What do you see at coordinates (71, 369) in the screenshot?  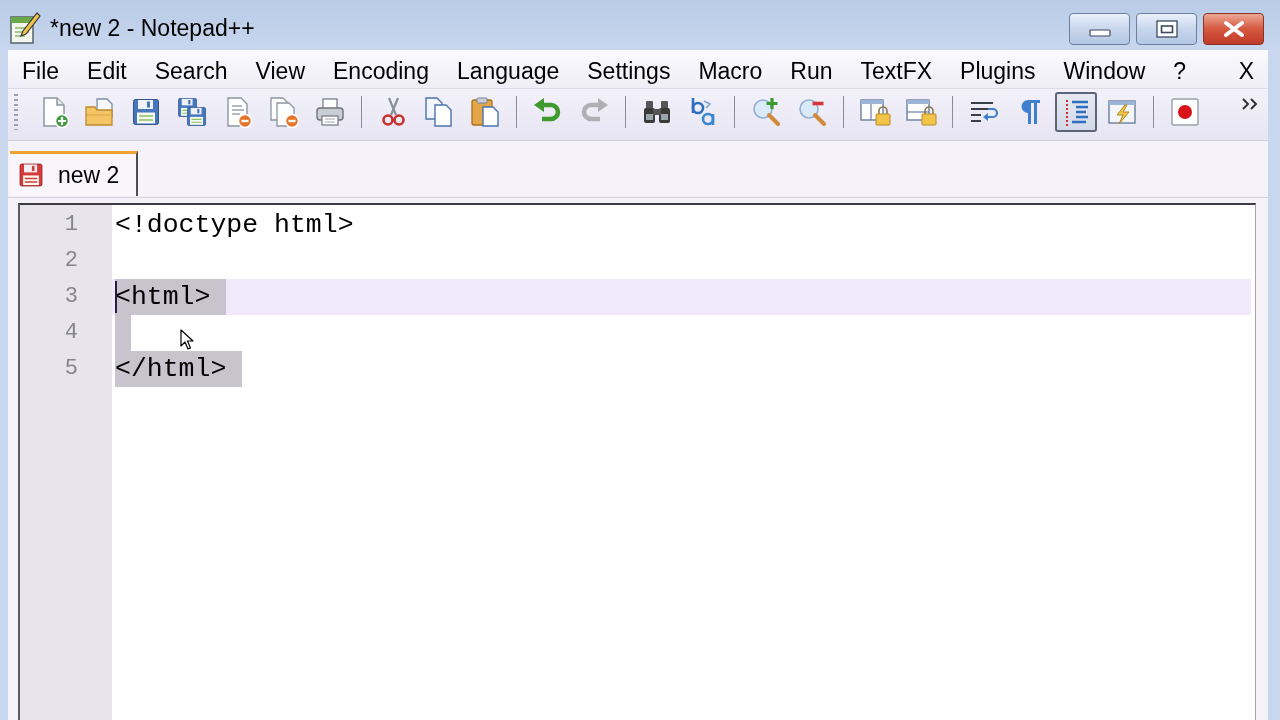 I see `line-number: 5` at bounding box center [71, 369].